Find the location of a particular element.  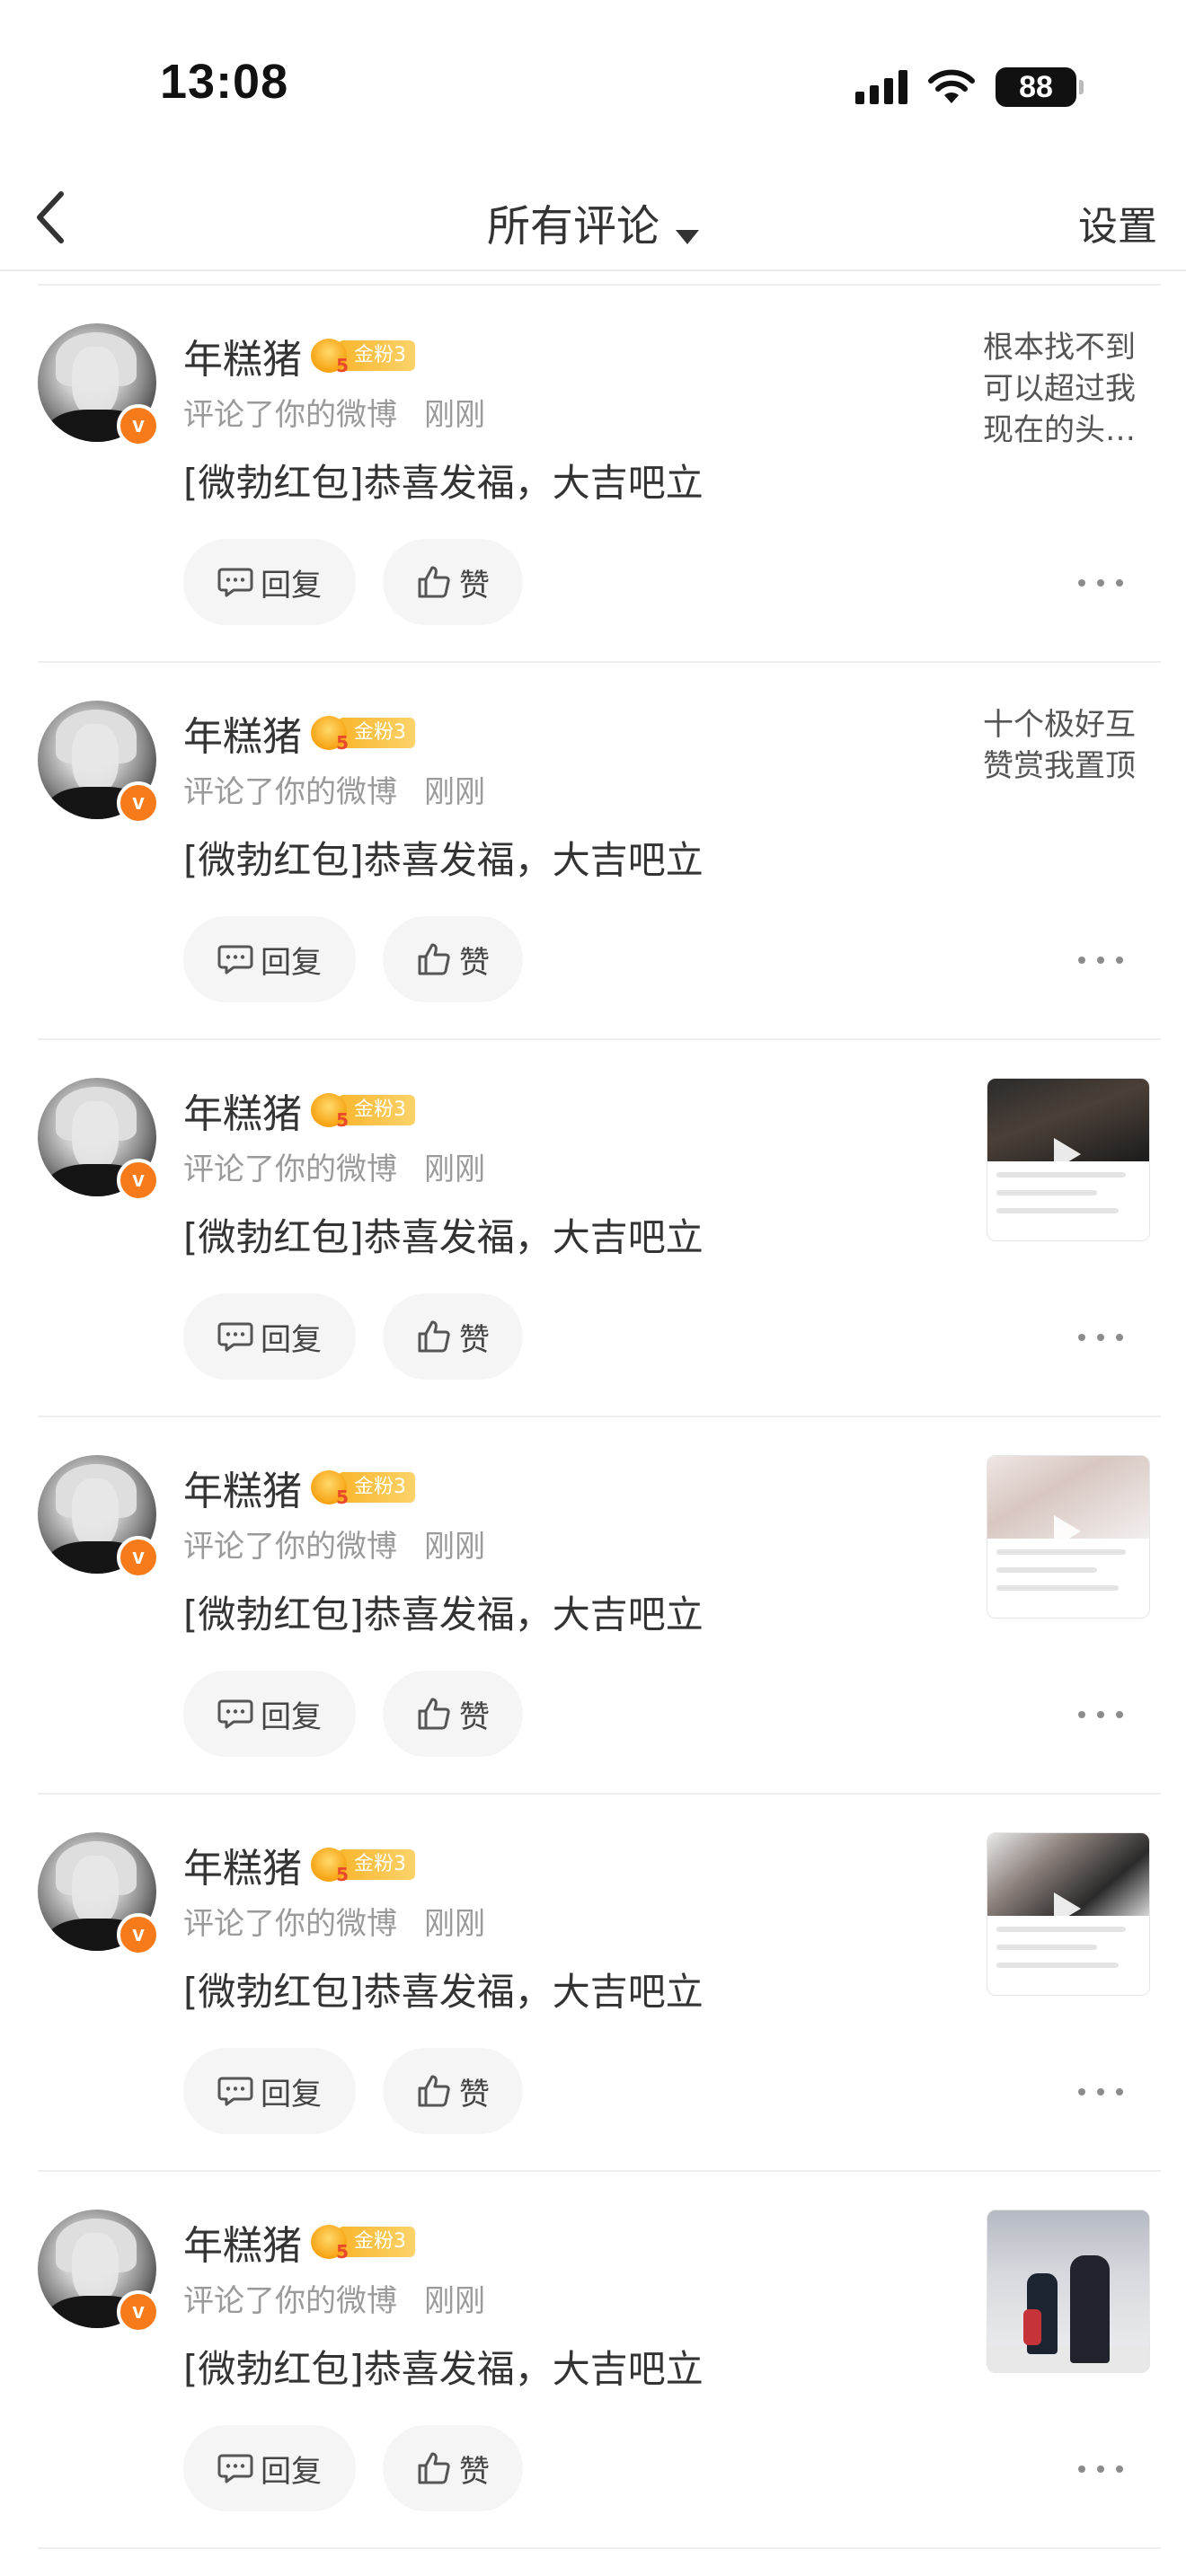

status-icons: 88 is located at coordinates (970, 87).